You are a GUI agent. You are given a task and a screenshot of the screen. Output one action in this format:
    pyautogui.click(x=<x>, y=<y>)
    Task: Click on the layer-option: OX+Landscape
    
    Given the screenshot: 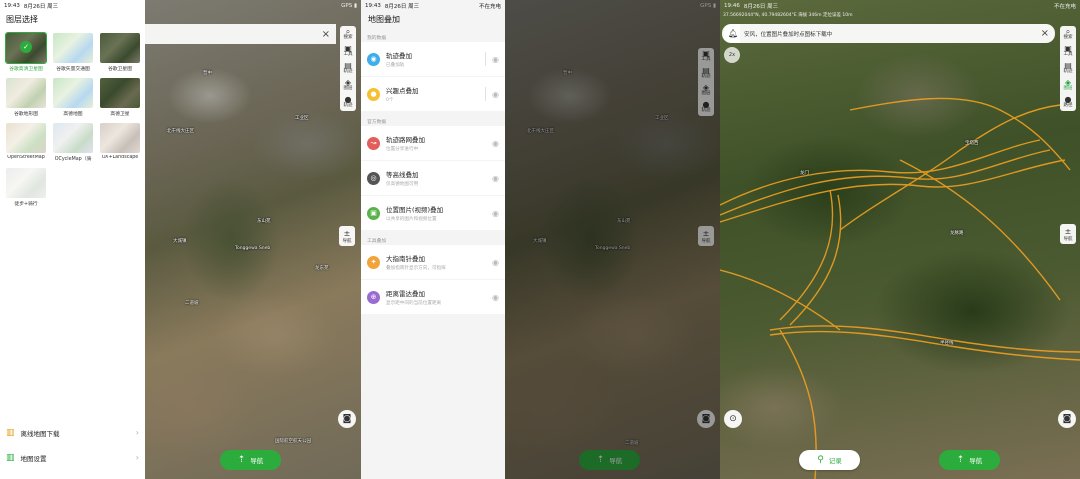 What is the action you would take?
    pyautogui.click(x=120, y=142)
    